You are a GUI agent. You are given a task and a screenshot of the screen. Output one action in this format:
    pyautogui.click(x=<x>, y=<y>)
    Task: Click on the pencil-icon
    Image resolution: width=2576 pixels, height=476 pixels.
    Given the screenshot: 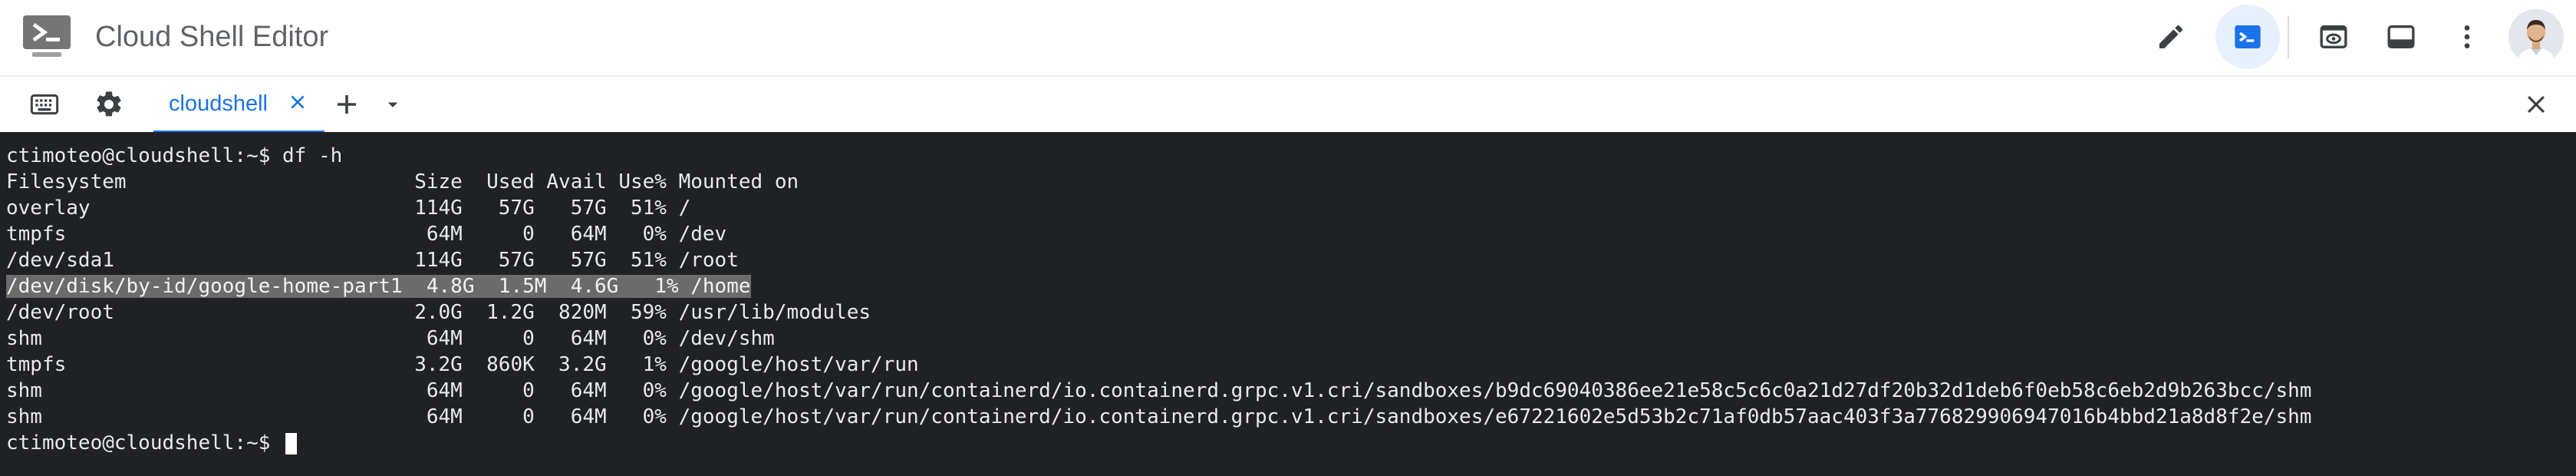 What is the action you would take?
    pyautogui.click(x=2171, y=36)
    